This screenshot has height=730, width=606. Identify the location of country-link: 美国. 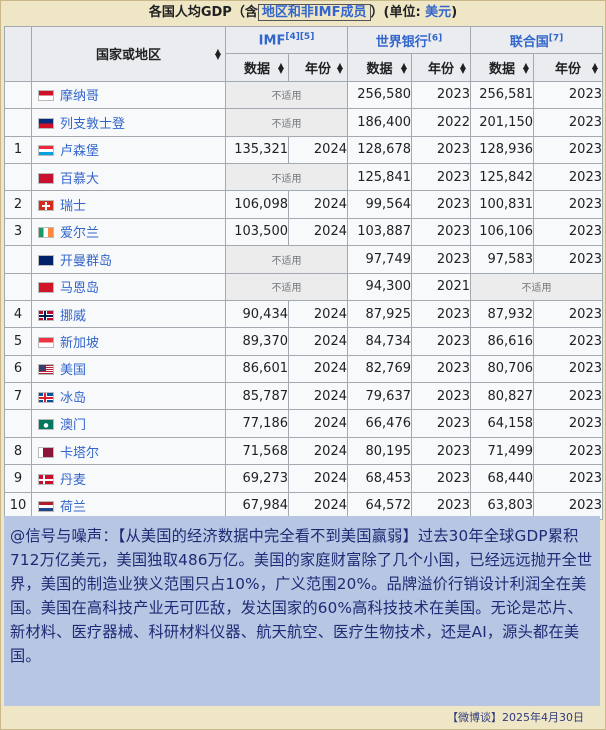
(73, 370).